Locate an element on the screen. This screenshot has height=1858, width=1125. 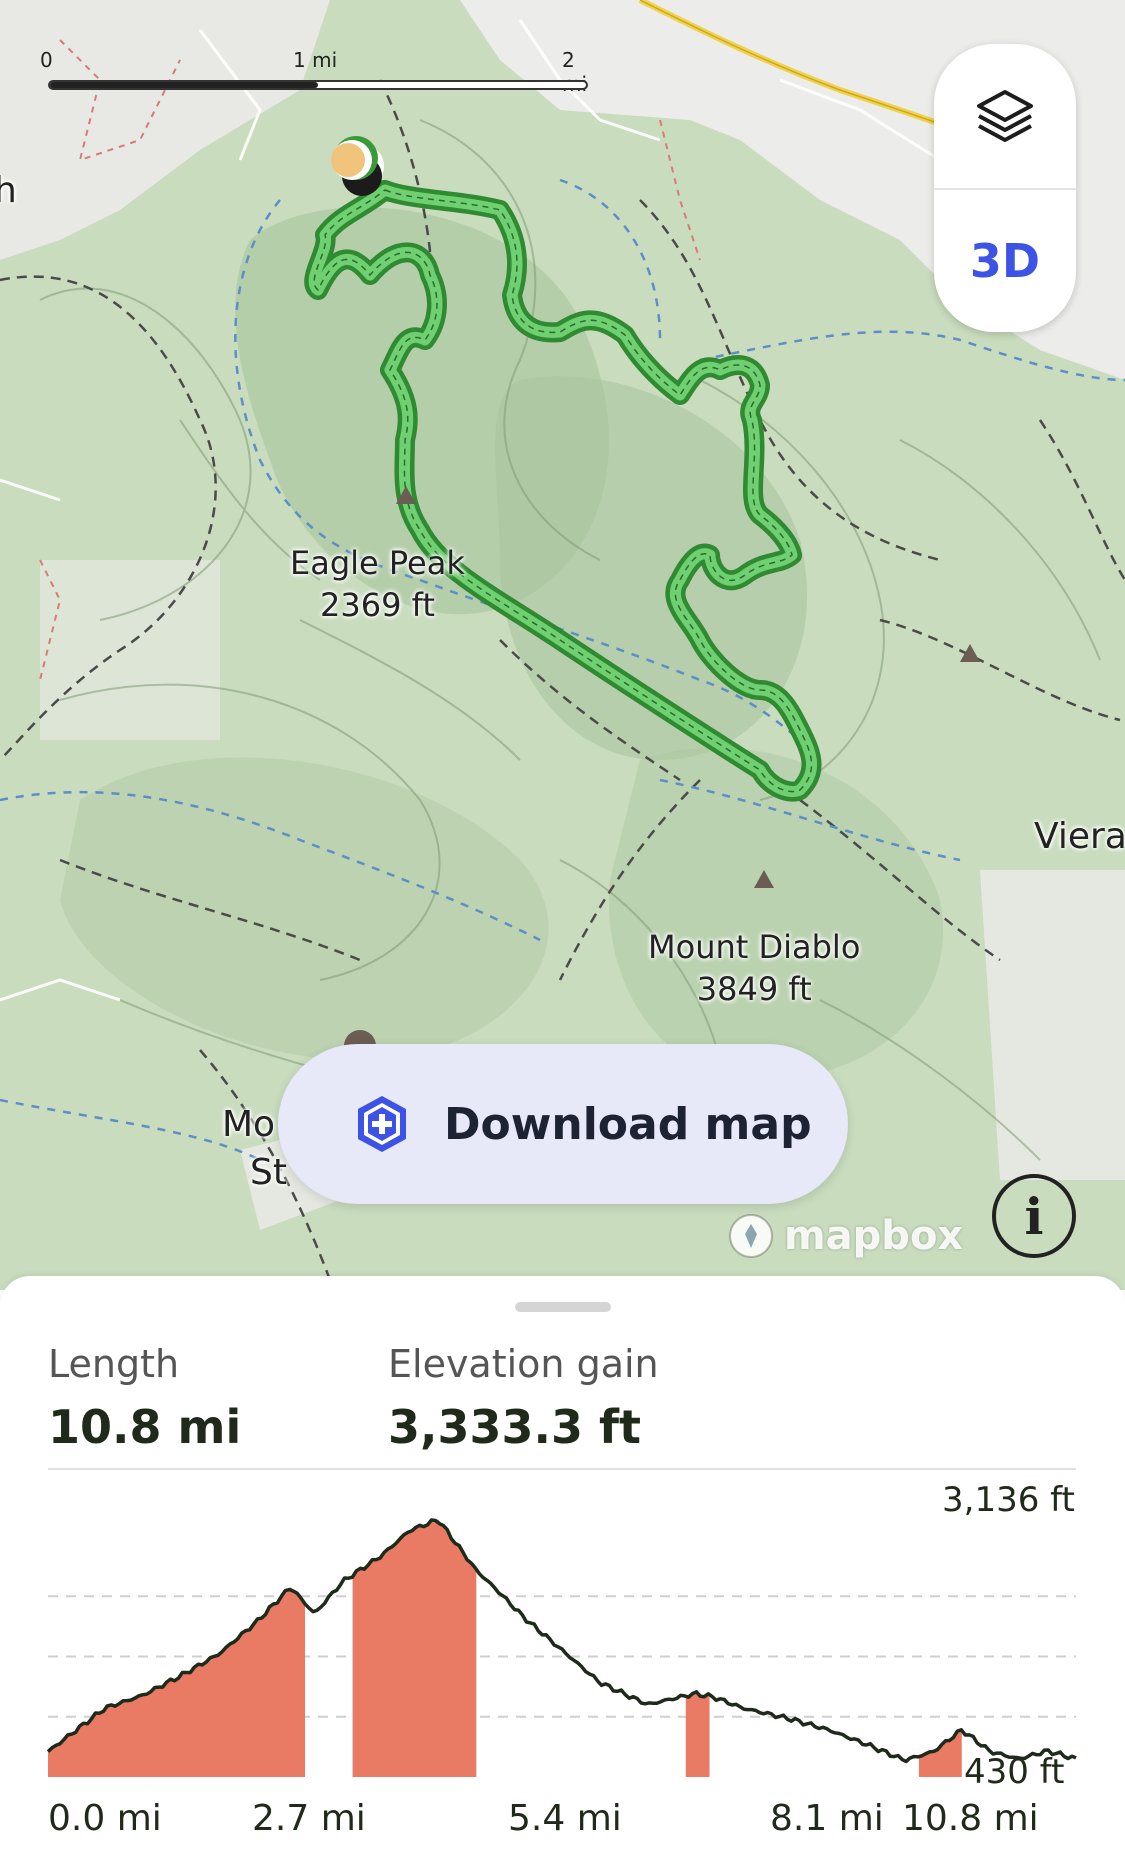
scale-bar: 0 1 mi 2 mi is located at coordinates (320, 73).